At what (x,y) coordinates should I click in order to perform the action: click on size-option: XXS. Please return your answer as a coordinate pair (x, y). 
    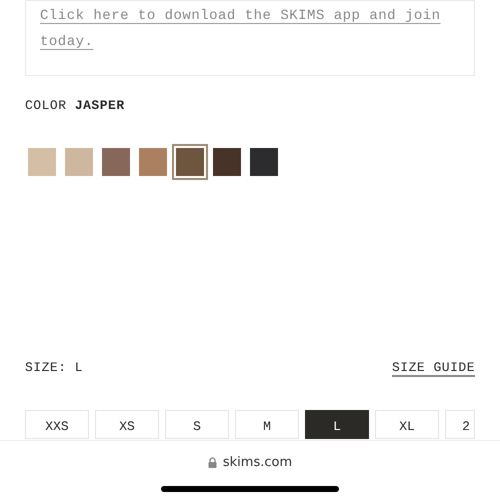
    Looking at the image, I should click on (57, 424).